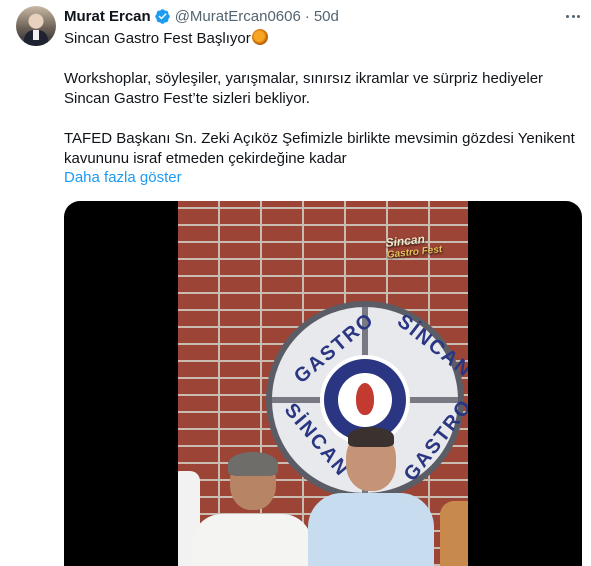  What do you see at coordinates (259, 37) in the screenshot?
I see `cooking-pan-emoji-icon` at bounding box center [259, 37].